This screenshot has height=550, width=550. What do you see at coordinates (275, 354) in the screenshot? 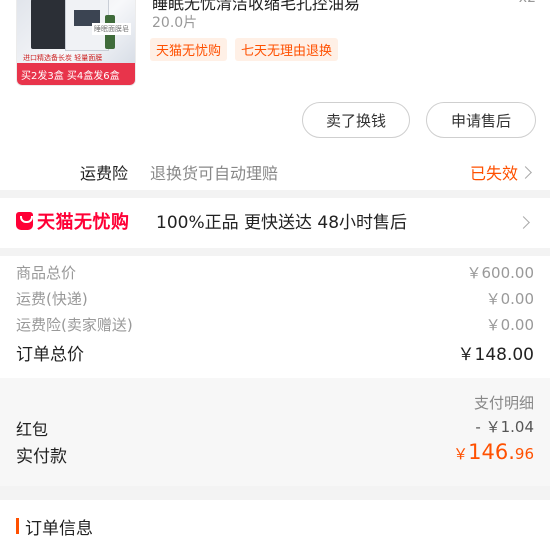
I see `order-total-row: 订单总价 ￥148.00` at bounding box center [275, 354].